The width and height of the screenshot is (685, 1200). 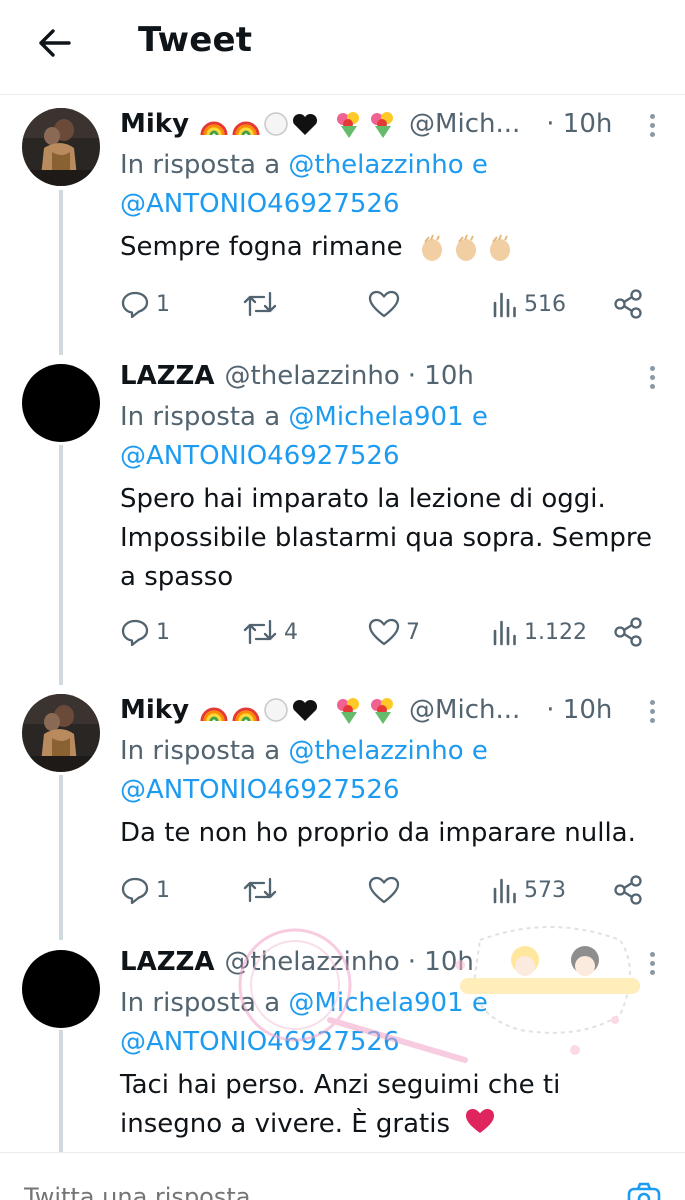 I want to click on retweet-button: 4, so click(x=270, y=632).